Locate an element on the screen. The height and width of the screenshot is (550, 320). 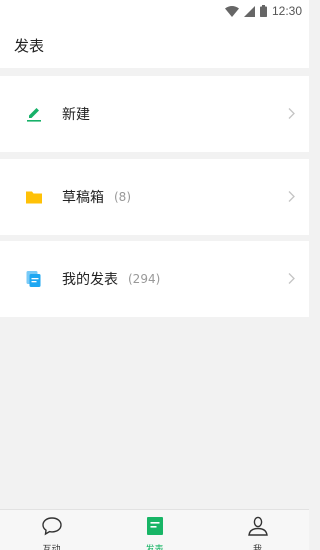
menu-item-new: 新建 is located at coordinates (154, 114).